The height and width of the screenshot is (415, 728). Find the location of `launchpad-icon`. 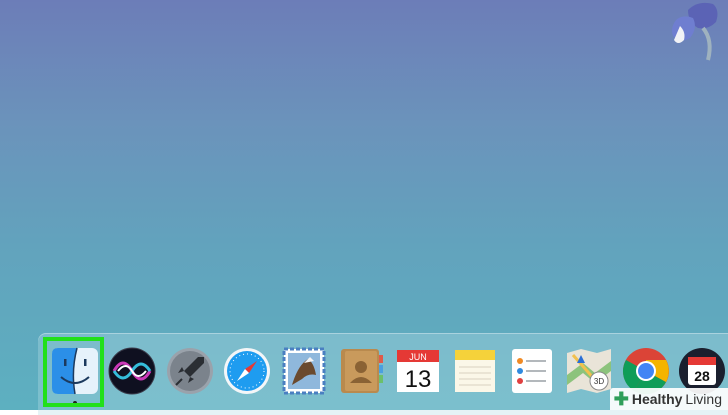

launchpad-icon is located at coordinates (190, 371).